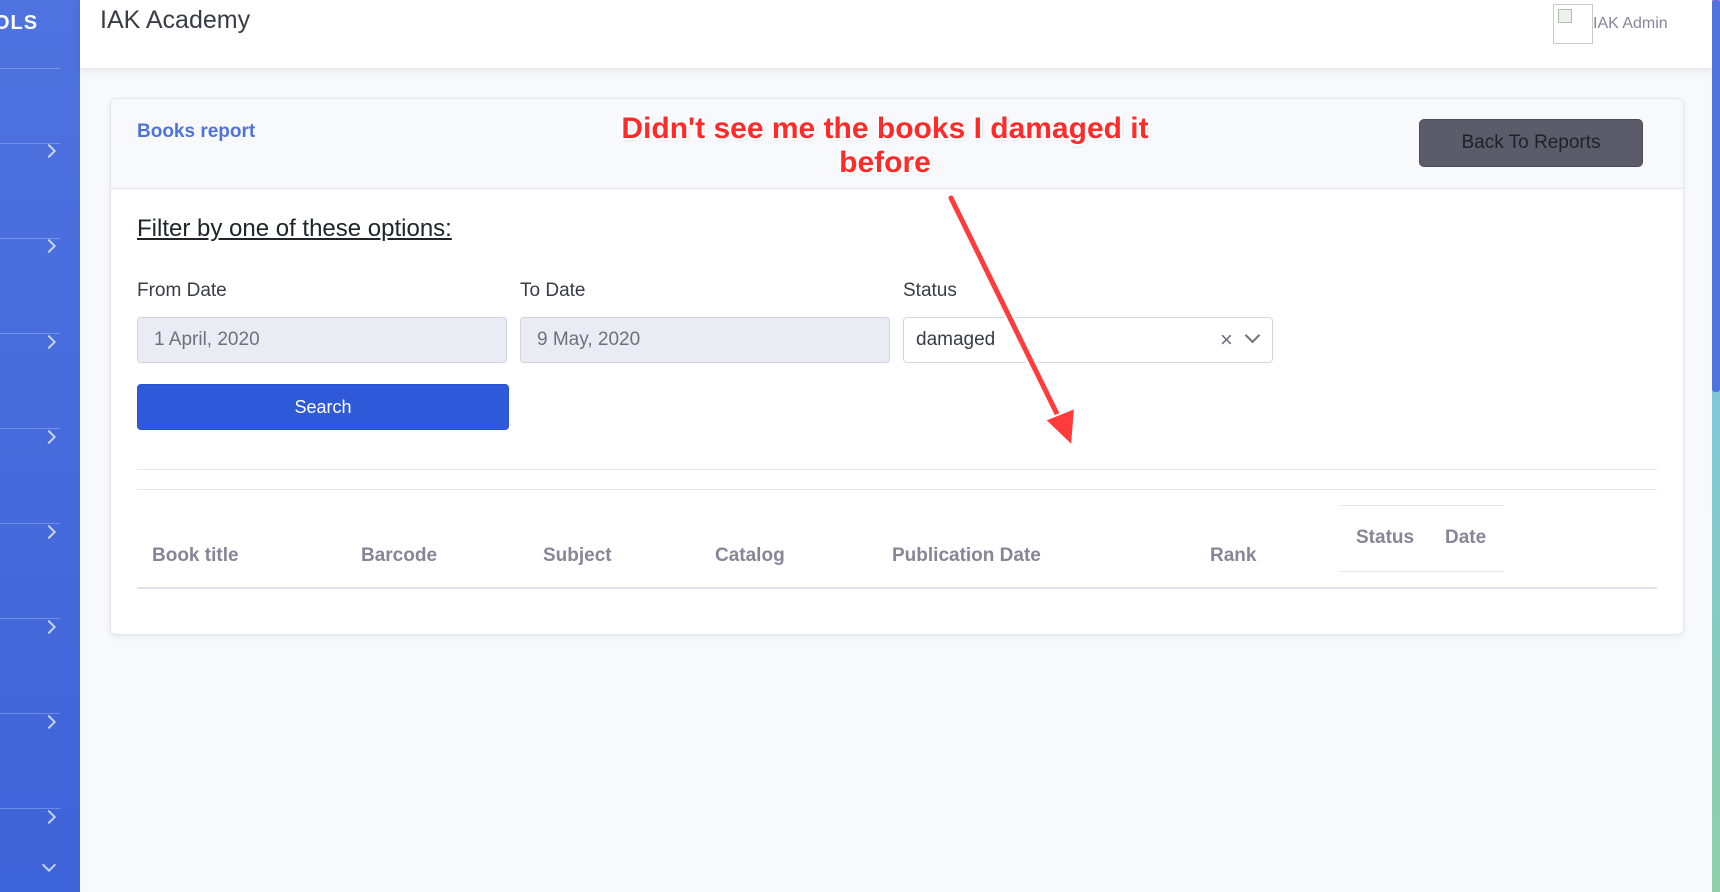 This screenshot has width=1720, height=892. What do you see at coordinates (196, 131) in the screenshot?
I see `card-title: Books report` at bounding box center [196, 131].